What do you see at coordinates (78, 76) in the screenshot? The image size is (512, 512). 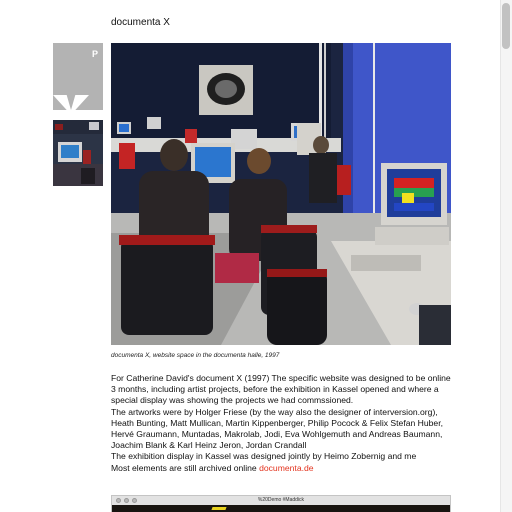 I see `documenta-logo-thumbnail: P` at bounding box center [78, 76].